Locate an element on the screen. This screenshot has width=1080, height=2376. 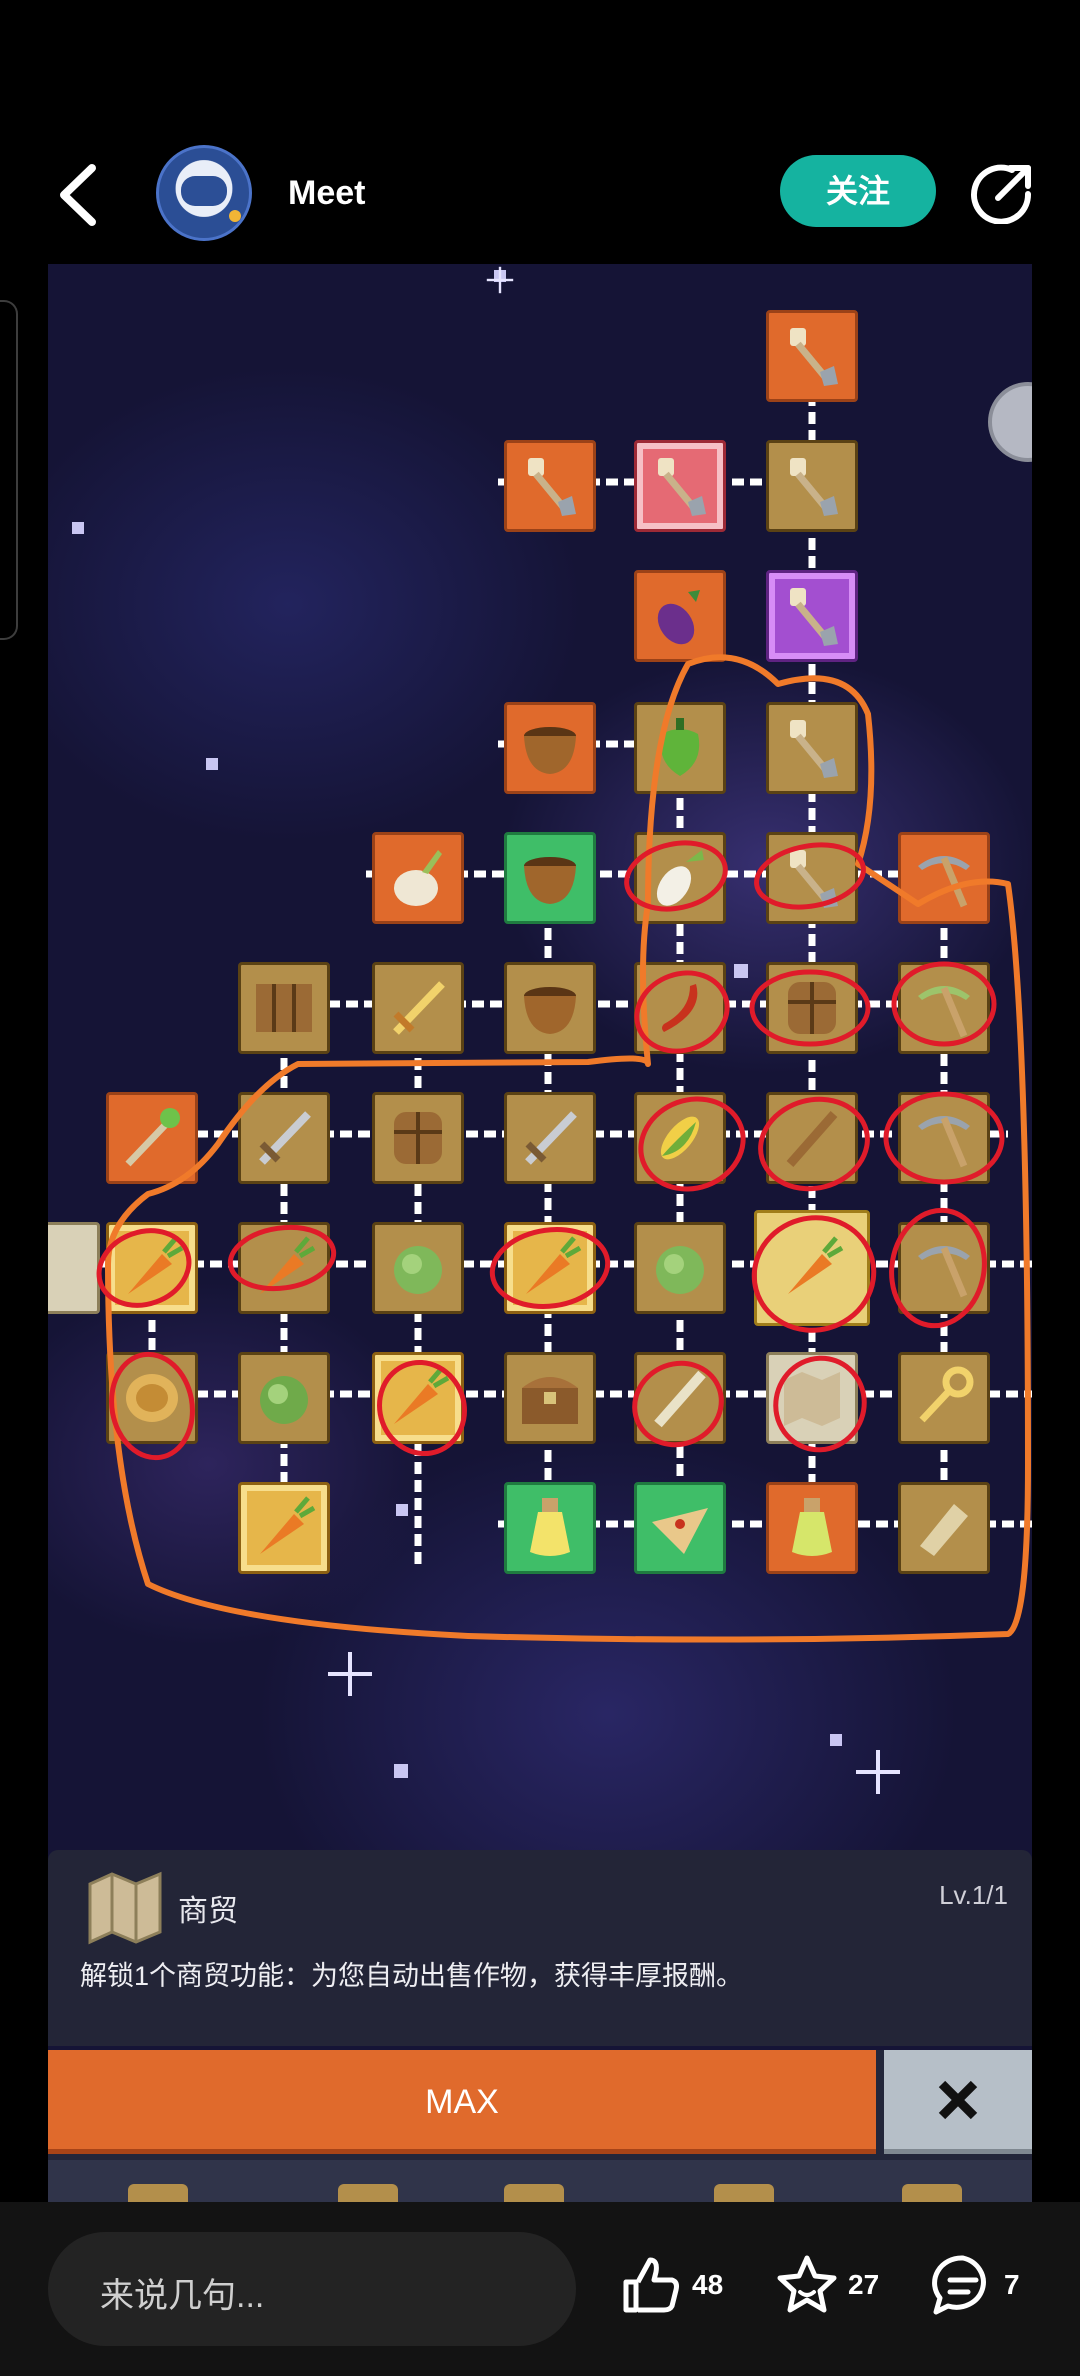
close-icon is located at coordinates (958, 2099).